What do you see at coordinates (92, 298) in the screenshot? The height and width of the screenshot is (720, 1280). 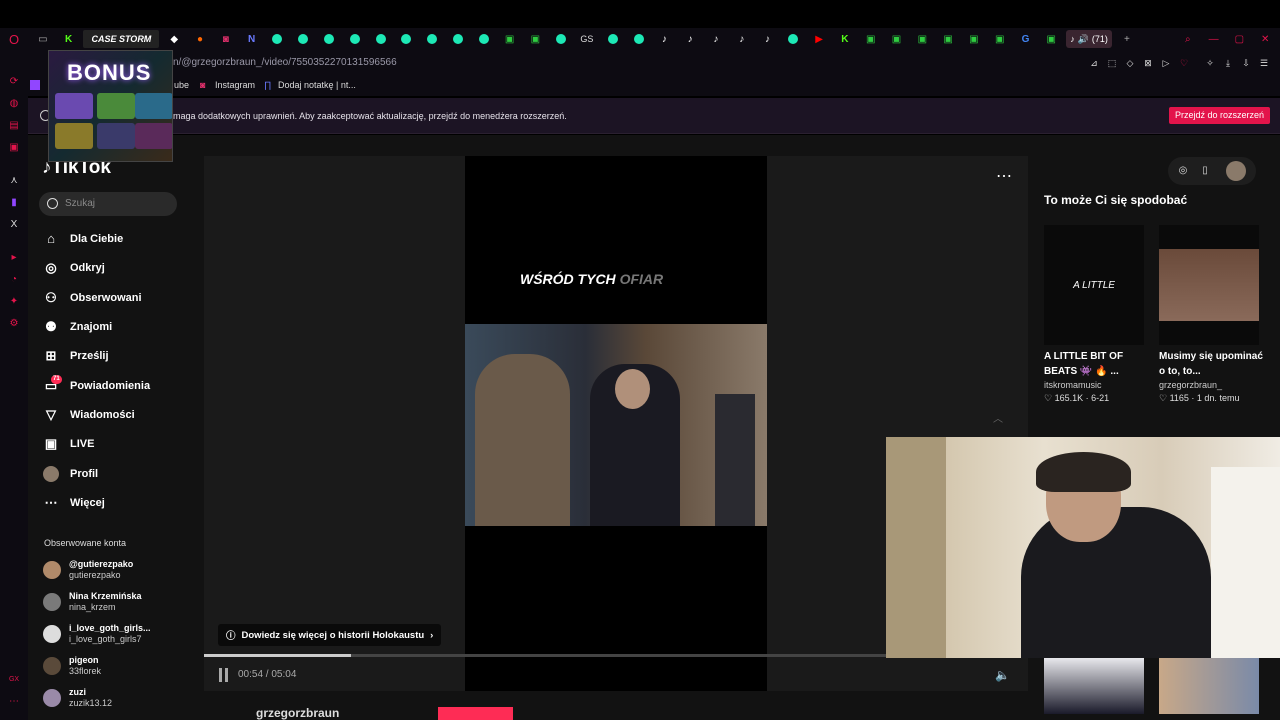 I see `nav-obserwowani: ⚇ Obserwowani` at bounding box center [92, 298].